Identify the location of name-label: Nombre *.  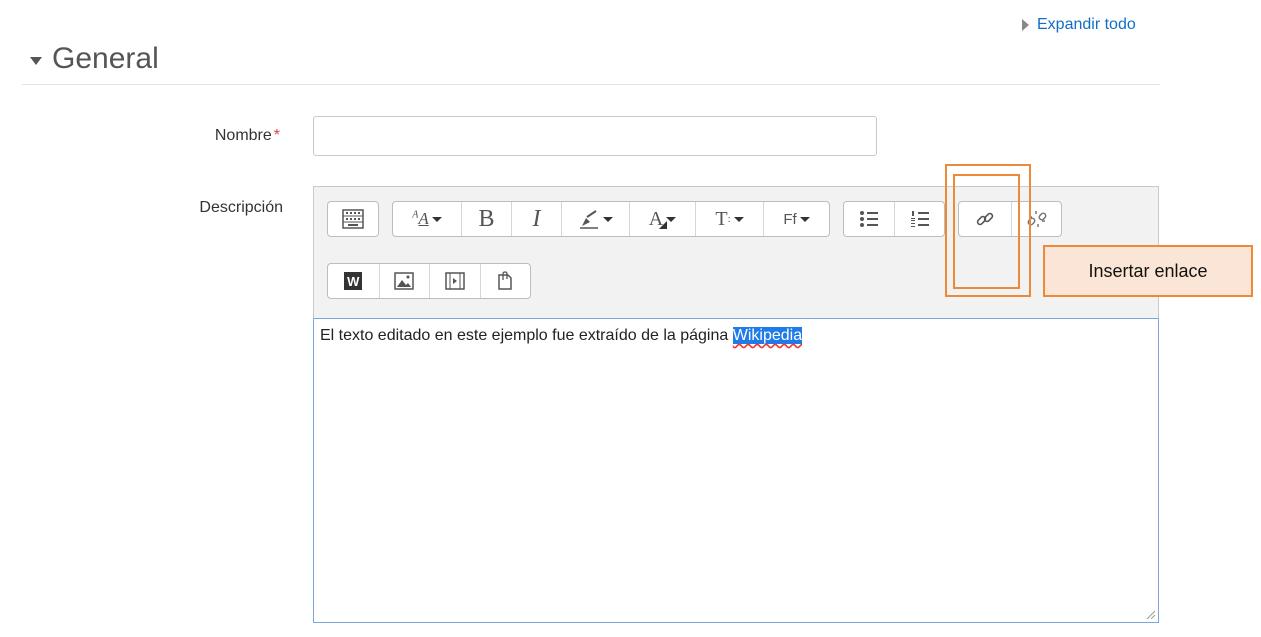
(225, 136).